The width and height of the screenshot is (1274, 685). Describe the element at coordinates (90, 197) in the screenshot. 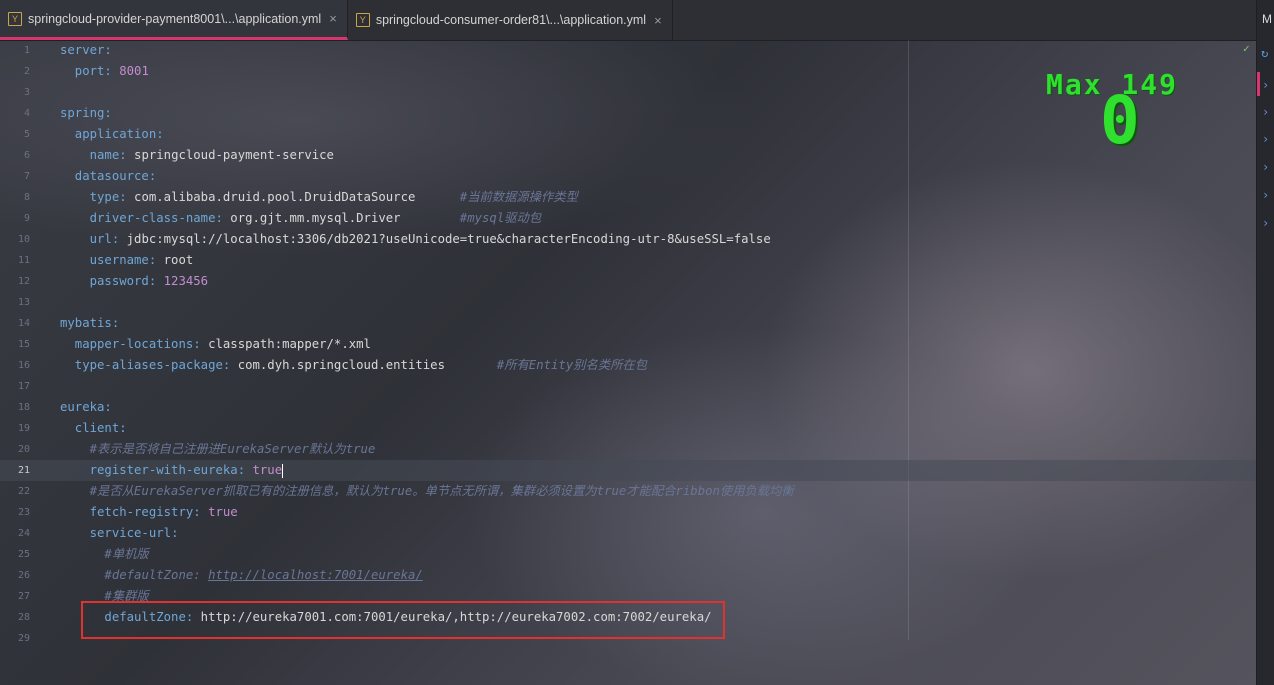

I see `yaml-key: type` at that location.